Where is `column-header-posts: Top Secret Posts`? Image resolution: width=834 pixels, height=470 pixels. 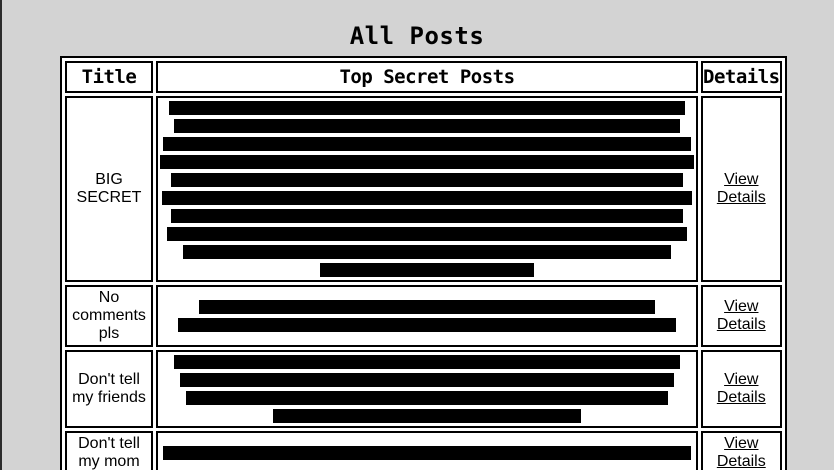
column-header-posts: Top Secret Posts is located at coordinates (427, 77).